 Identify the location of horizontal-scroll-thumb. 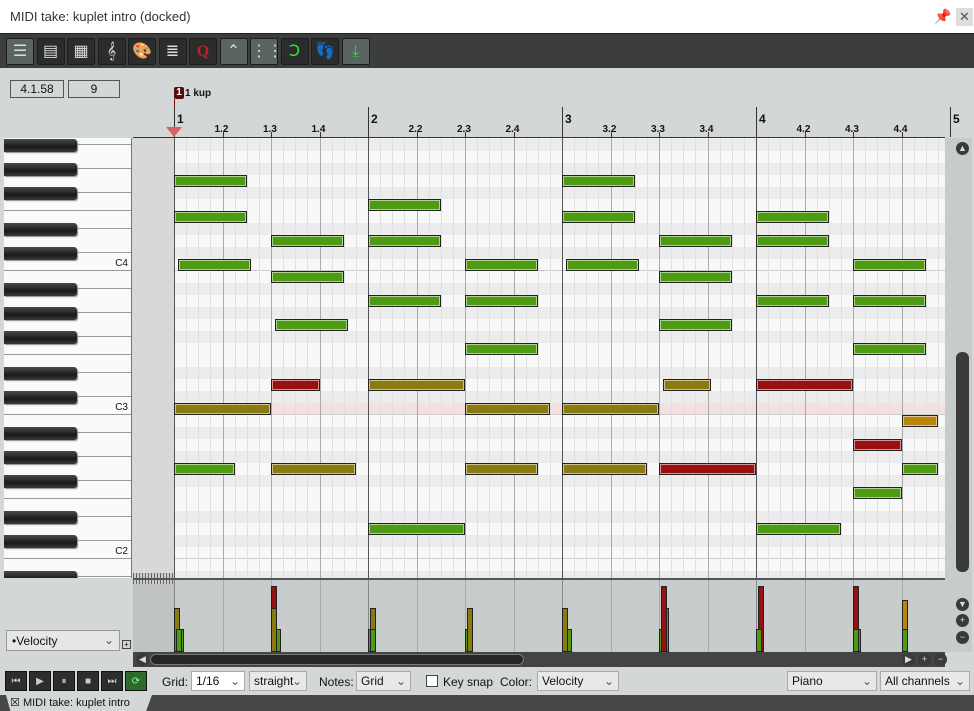
(337, 659).